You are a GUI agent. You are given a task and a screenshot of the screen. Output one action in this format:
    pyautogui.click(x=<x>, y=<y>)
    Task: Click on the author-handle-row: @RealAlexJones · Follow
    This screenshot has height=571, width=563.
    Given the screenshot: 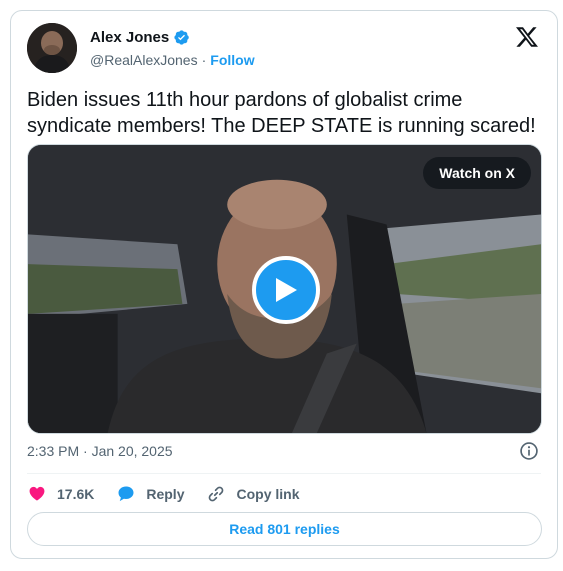 What is the action you would take?
    pyautogui.click(x=172, y=60)
    